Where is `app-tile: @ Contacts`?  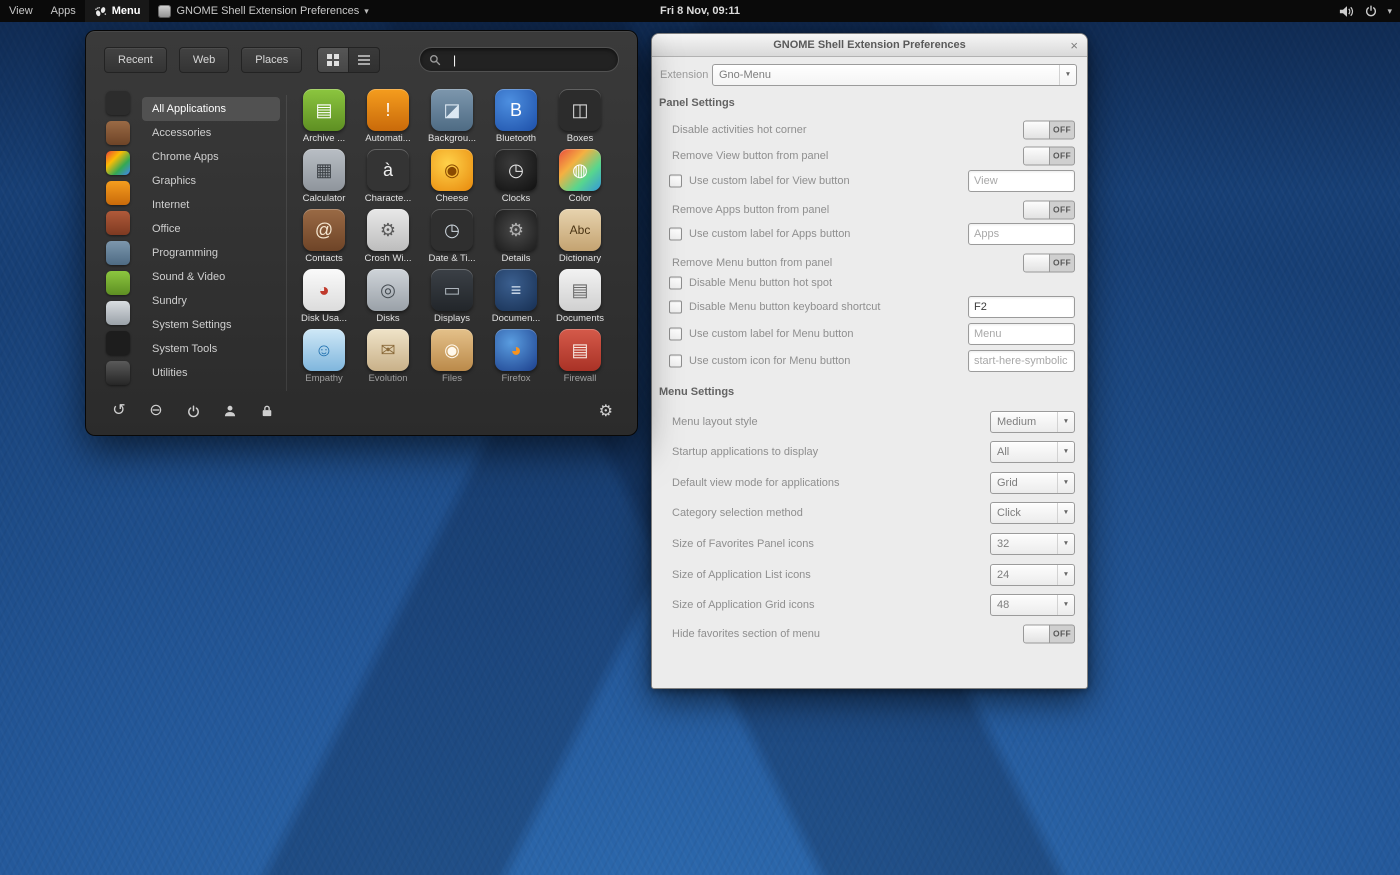
app-tile: @ Contacts is located at coordinates (324, 237).